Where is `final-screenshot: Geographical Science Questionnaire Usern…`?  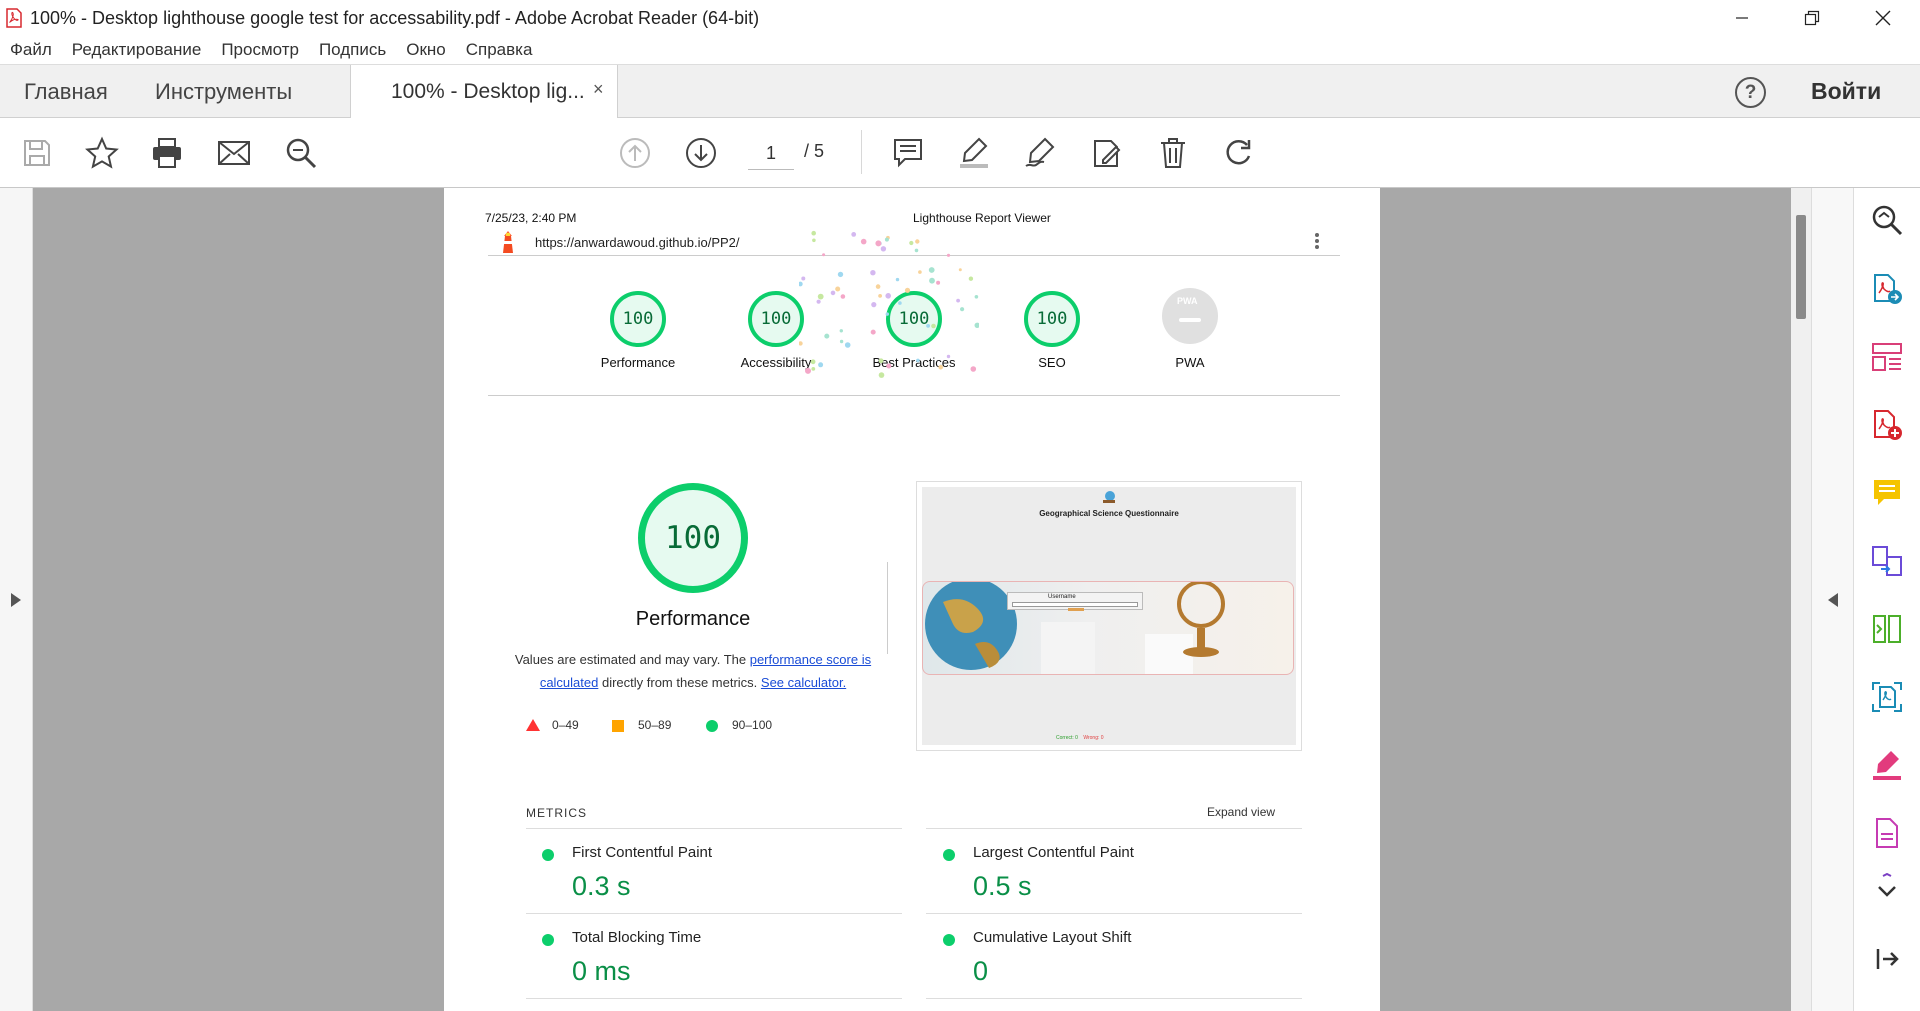 final-screenshot: Geographical Science Questionnaire Usern… is located at coordinates (1109, 616).